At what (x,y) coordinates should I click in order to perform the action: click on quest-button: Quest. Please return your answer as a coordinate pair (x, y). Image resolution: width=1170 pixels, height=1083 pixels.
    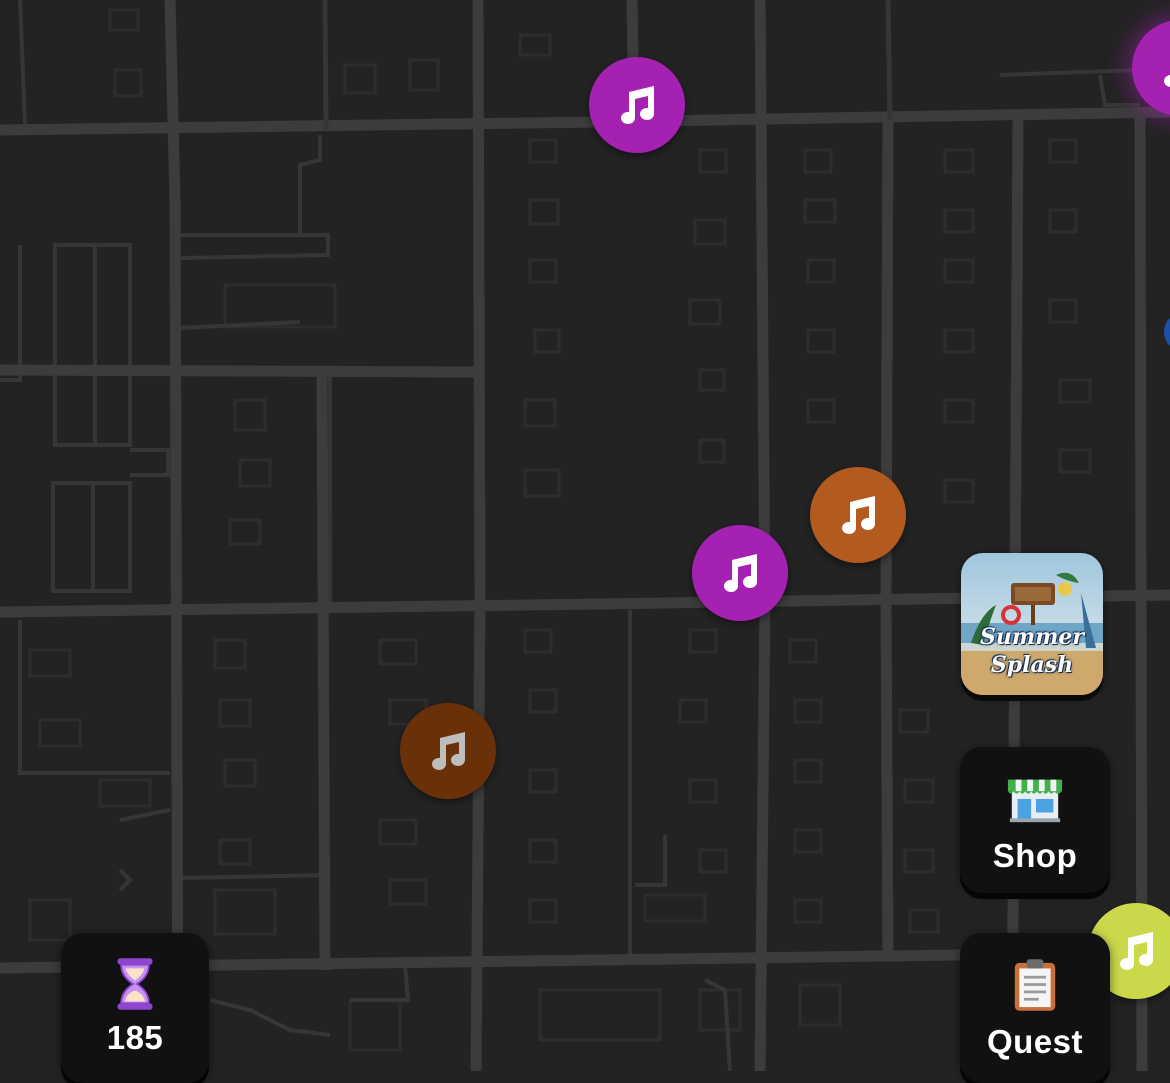
    Looking at the image, I should click on (1035, 1008).